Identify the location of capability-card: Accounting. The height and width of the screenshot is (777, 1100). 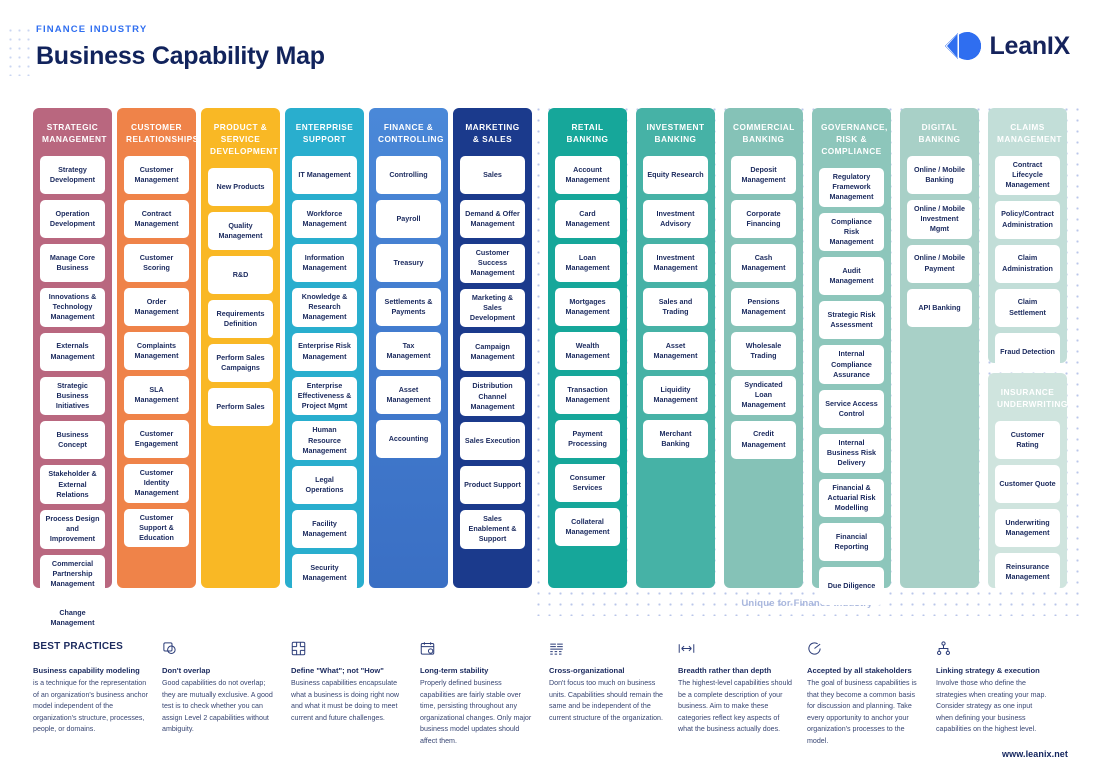
(408, 439).